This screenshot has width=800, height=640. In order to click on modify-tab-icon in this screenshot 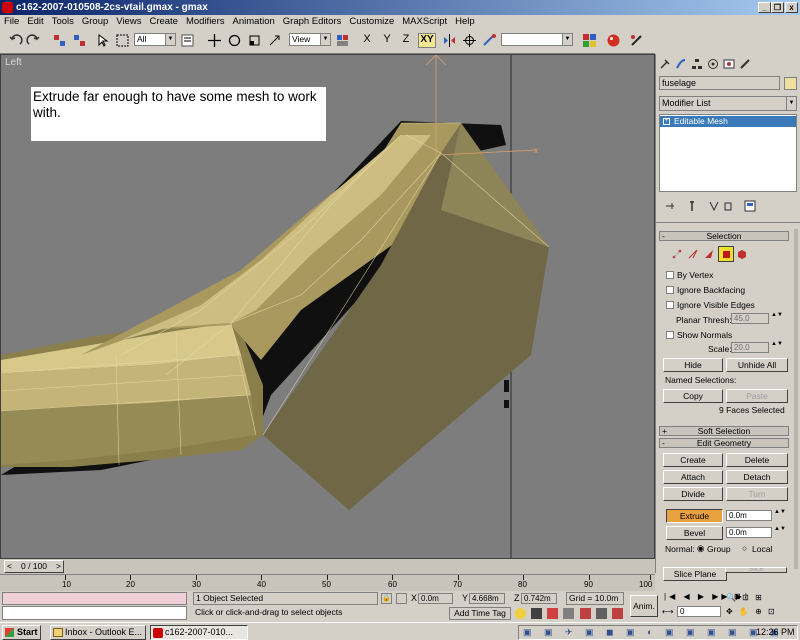, I will do `click(681, 64)`.